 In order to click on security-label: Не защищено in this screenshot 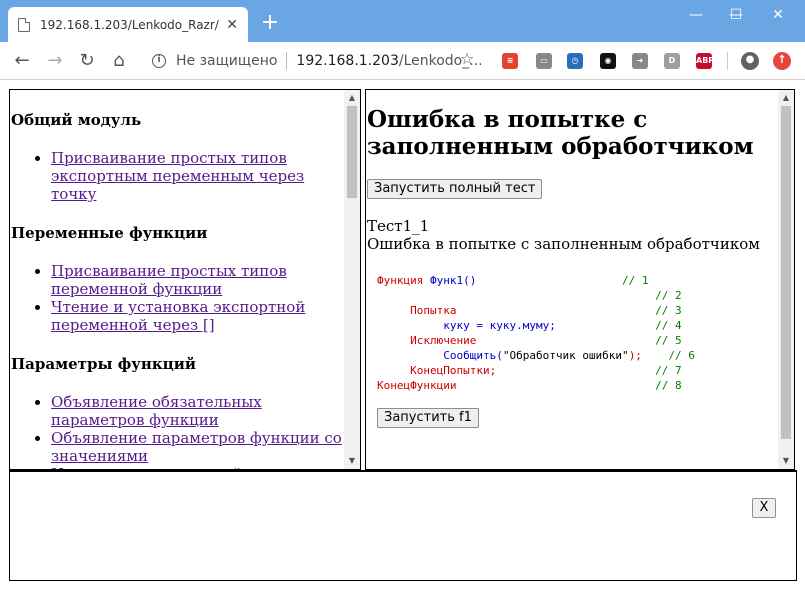, I will do `click(227, 61)`.